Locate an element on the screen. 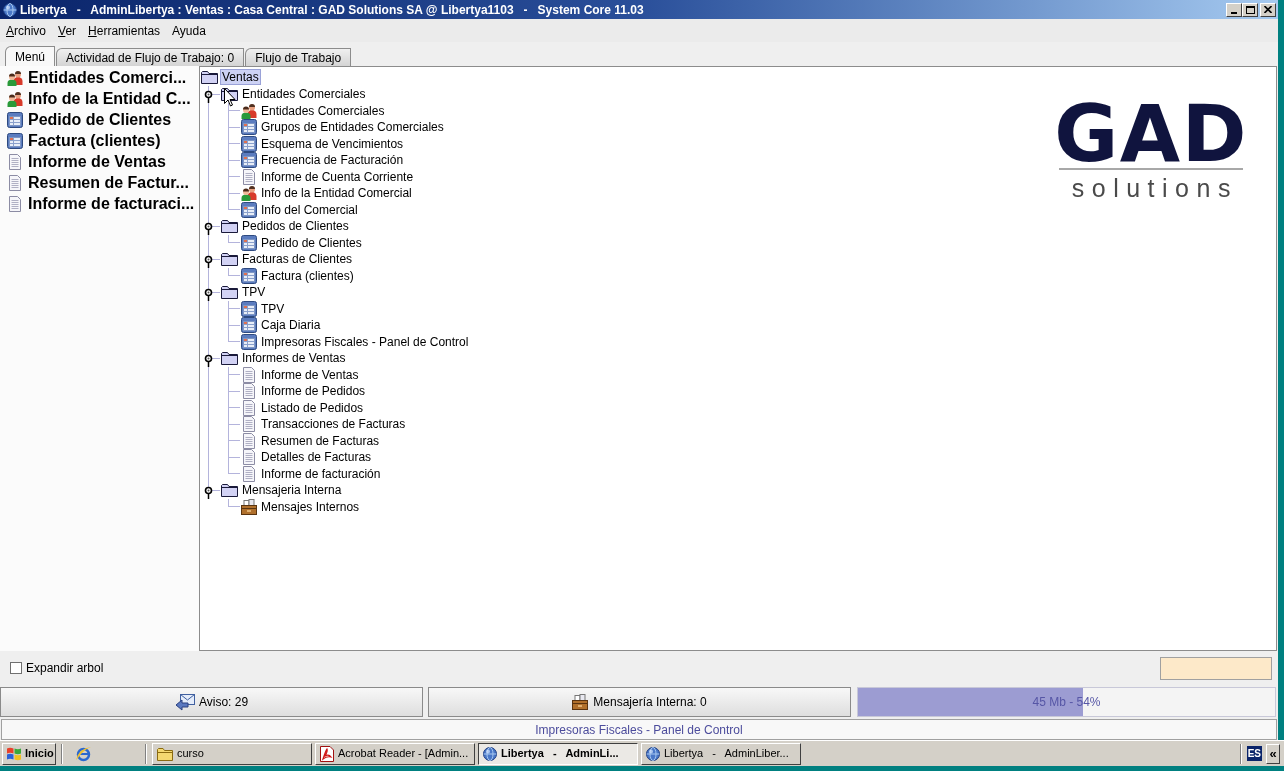  window-title: Libertya - AdminLibertya : Ventas : Casa Central : GAD Solutions SA @ Libertya1103 - System Core 11.03 is located at coordinates (332, 9).